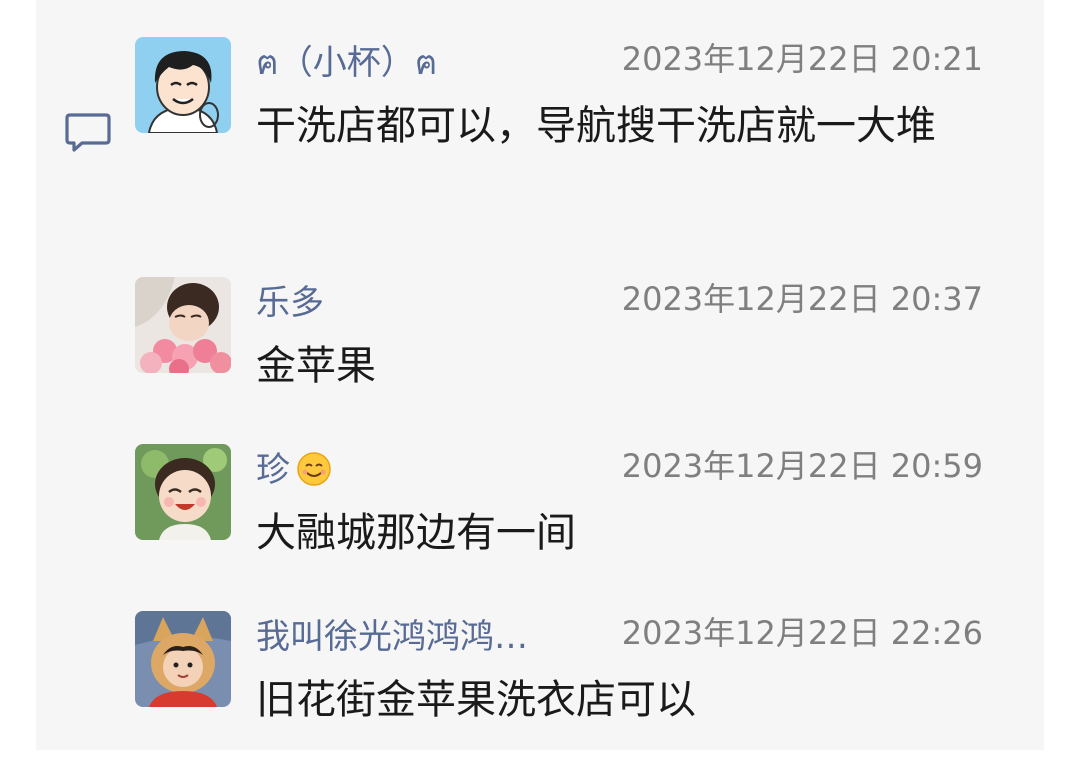 This screenshot has width=1080, height=761. Describe the element at coordinates (290, 303) in the screenshot. I see `commenter-name: 乐多` at that location.